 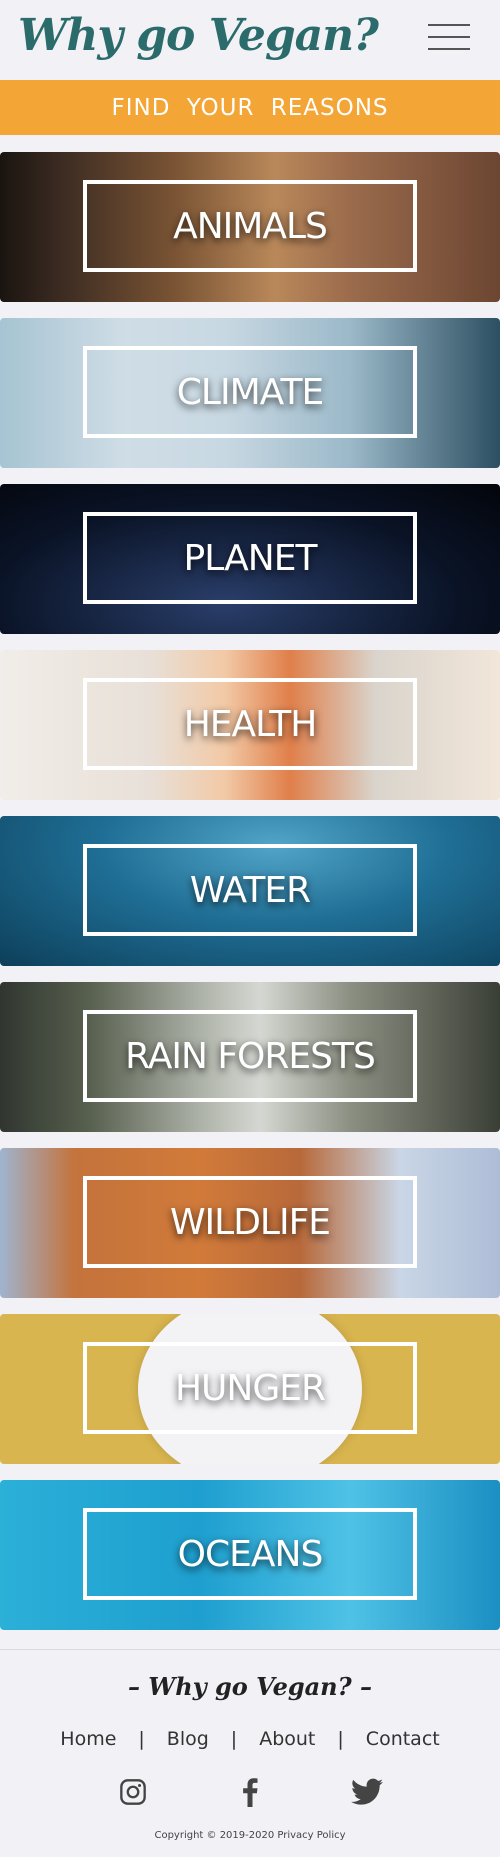 I want to click on reason-card-rain-forests: RAIN FORESTS, so click(x=250, y=1057).